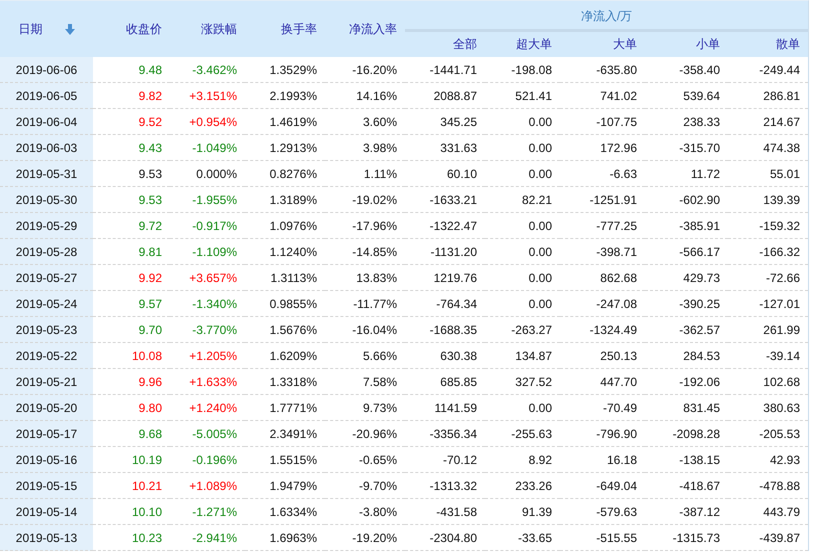 This screenshot has width=813, height=554. I want to click on table-cell: 284.53, so click(686, 355).